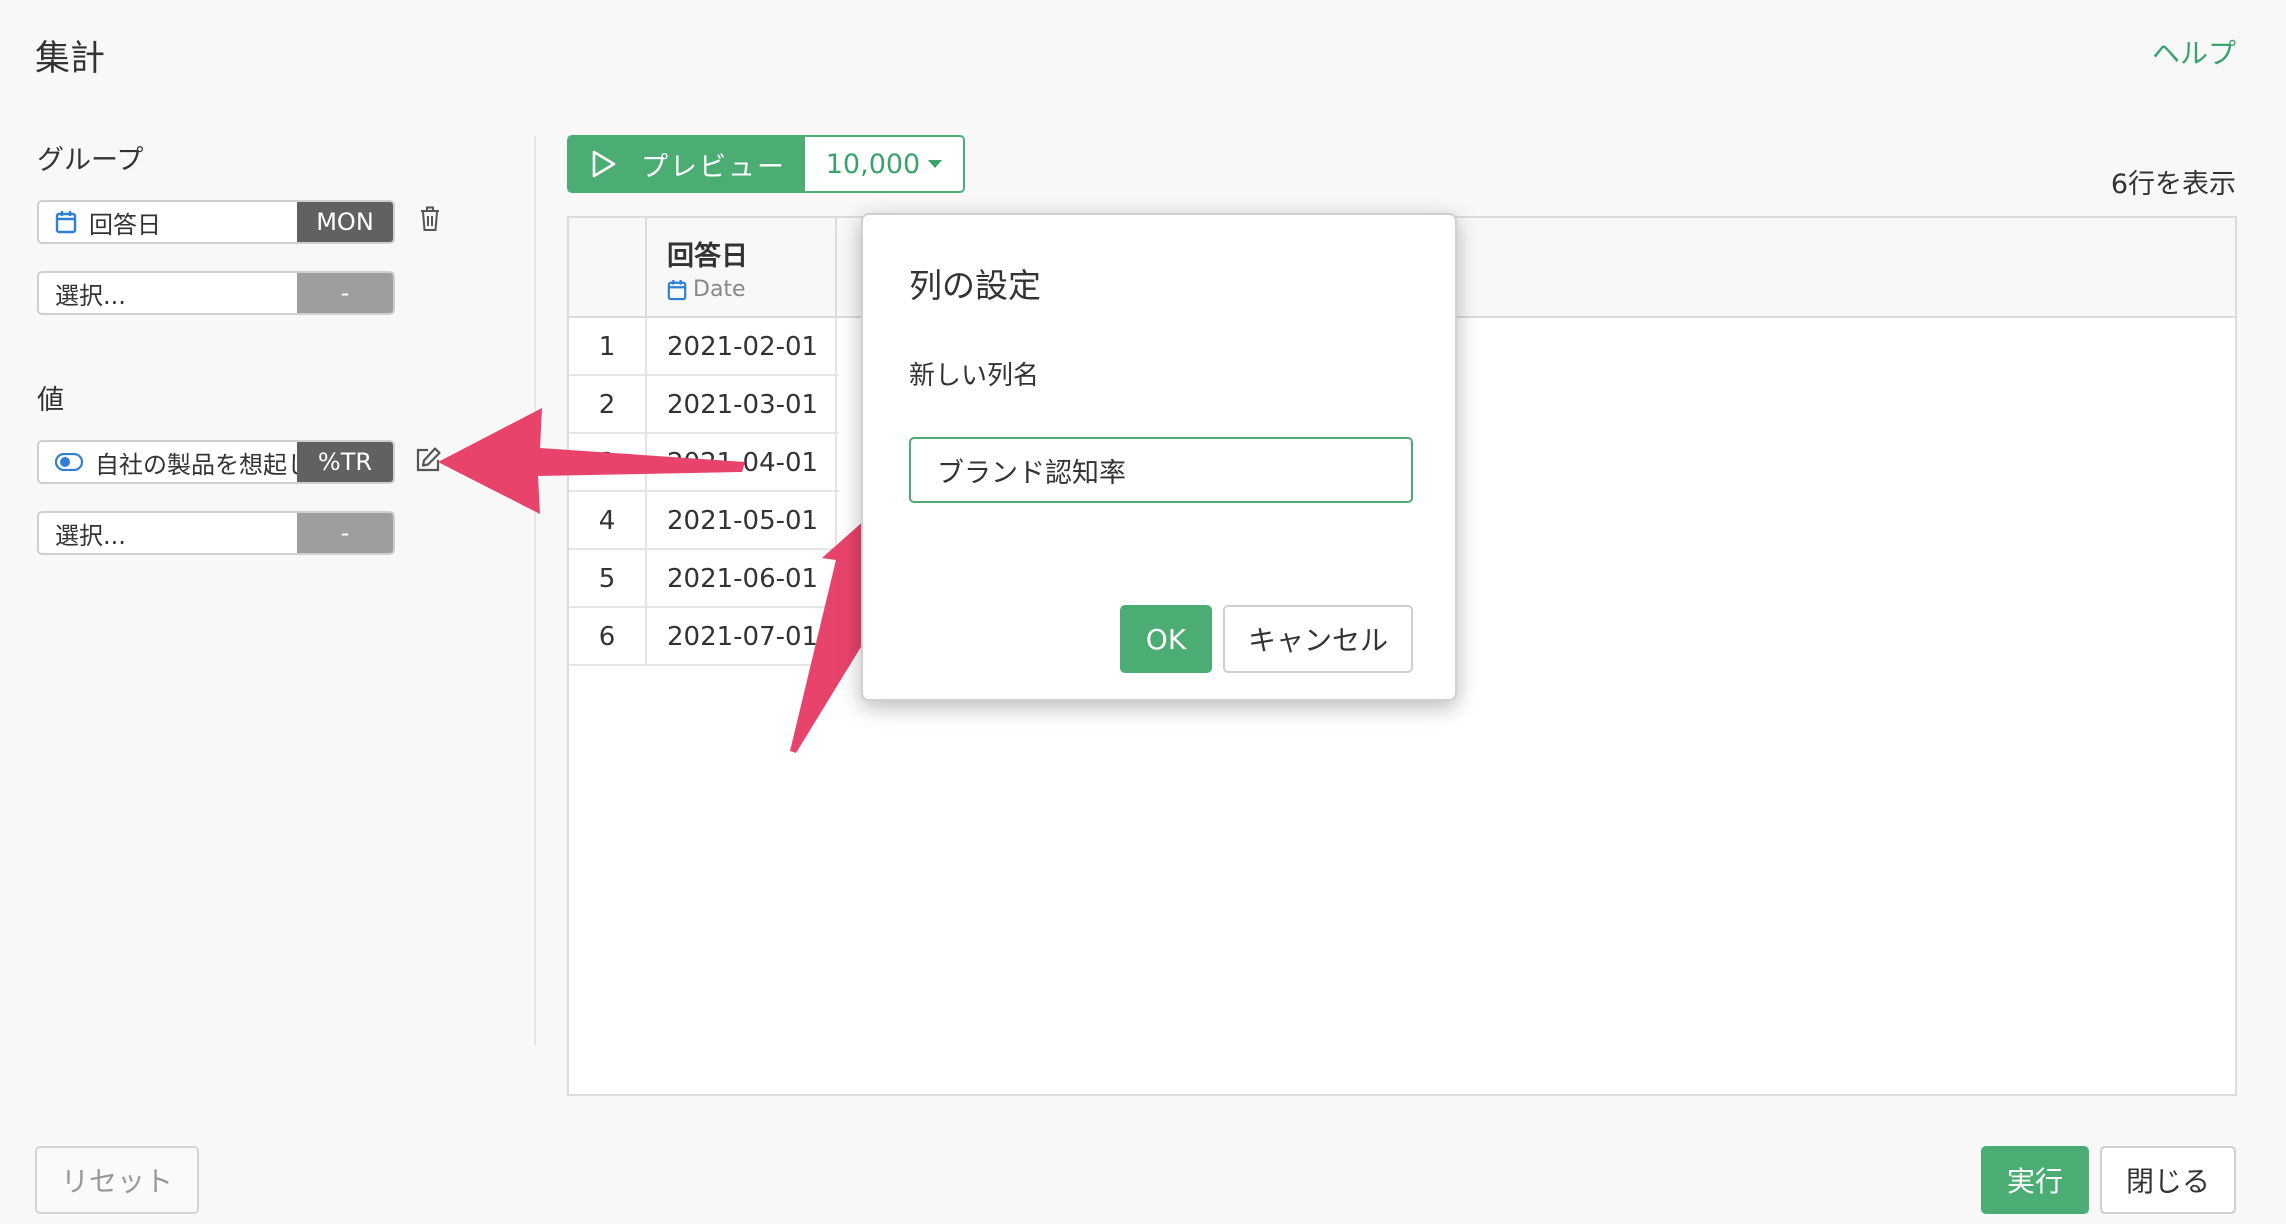  What do you see at coordinates (604, 164) in the screenshot?
I see `play-icon` at bounding box center [604, 164].